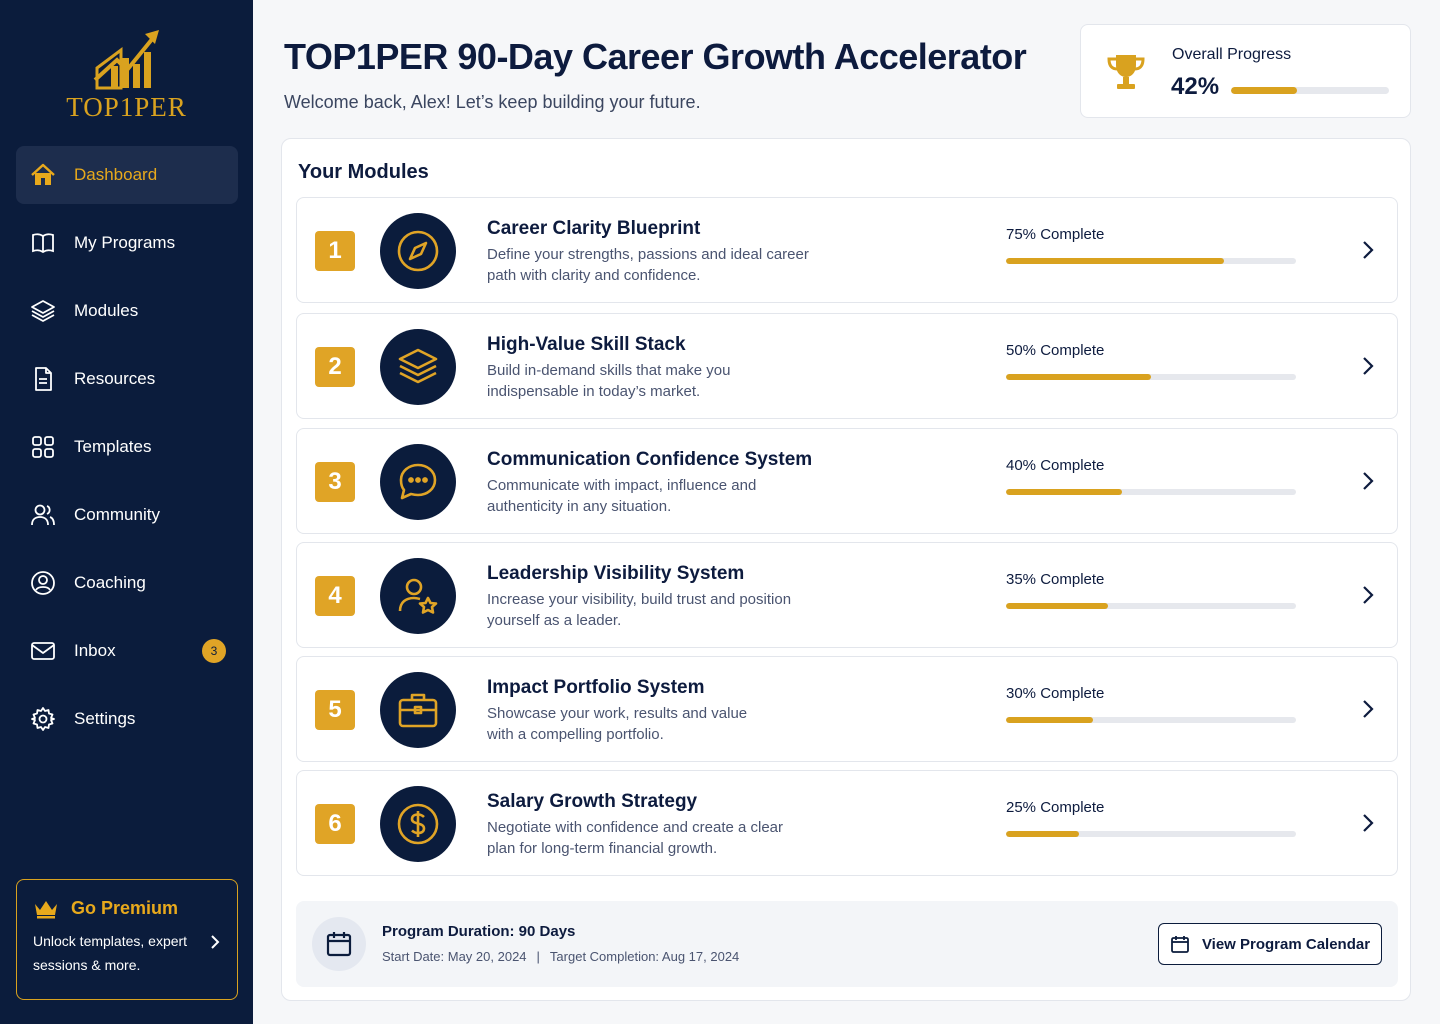  I want to click on premium-title: Go Premium, so click(127, 908).